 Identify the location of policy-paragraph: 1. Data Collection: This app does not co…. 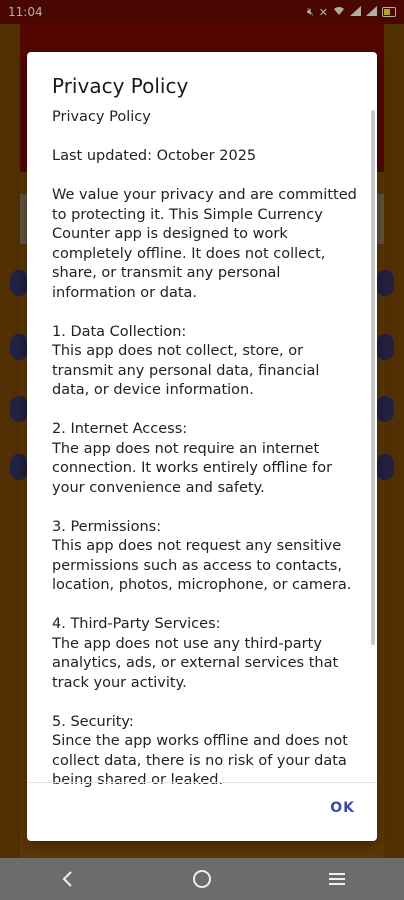
(186, 361).